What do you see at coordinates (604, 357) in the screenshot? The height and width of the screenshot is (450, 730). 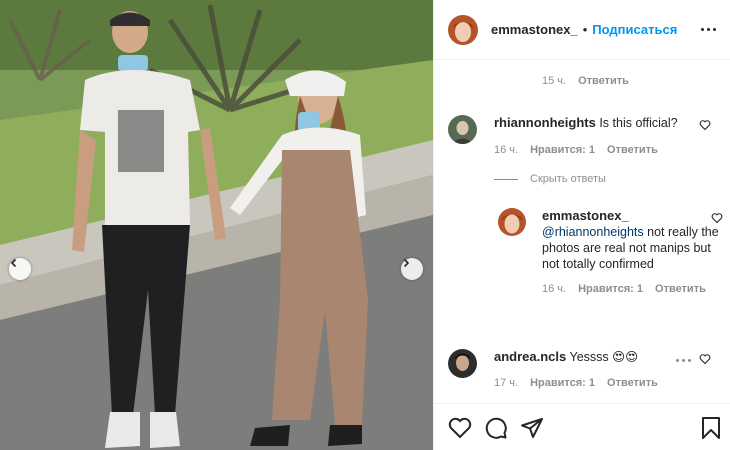 I see `comment-text: Yessss 😍😍` at bounding box center [604, 357].